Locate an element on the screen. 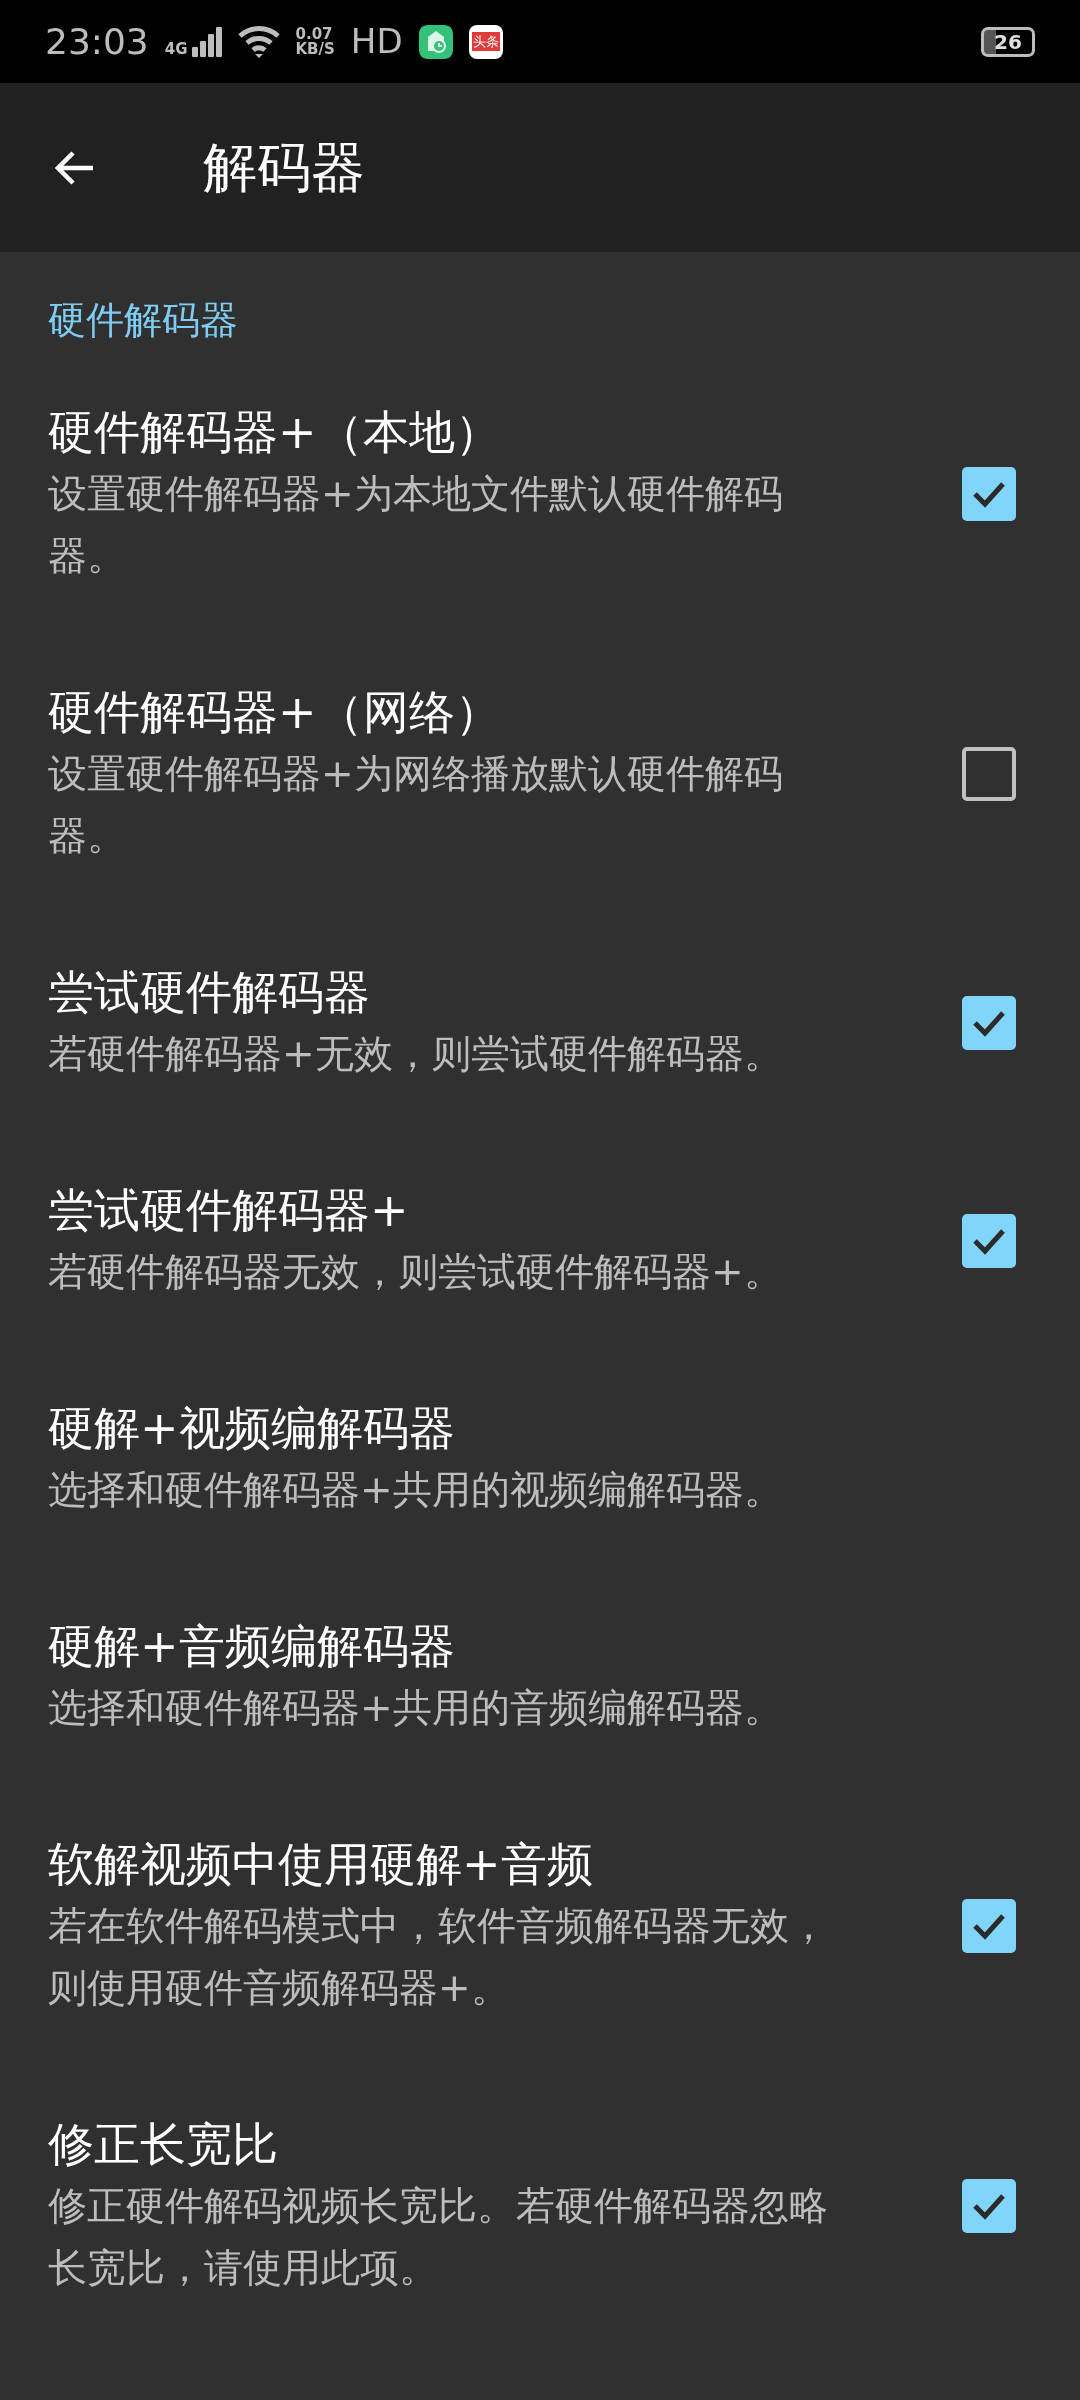 The height and width of the screenshot is (2400, 1080). network-speed: 0.07 is located at coordinates (314, 34).